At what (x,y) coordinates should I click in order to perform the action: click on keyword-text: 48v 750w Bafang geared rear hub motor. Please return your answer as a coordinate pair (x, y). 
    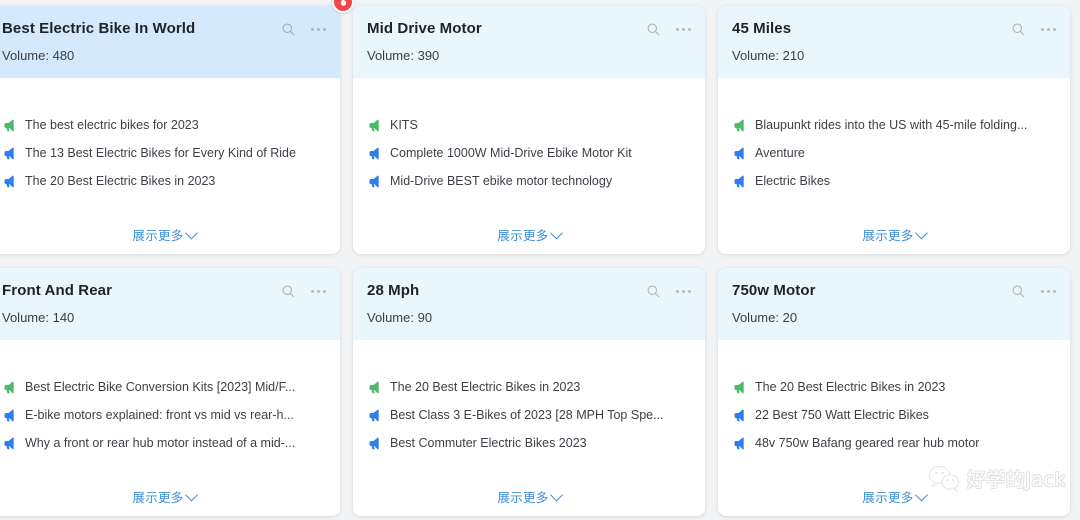
    Looking at the image, I should click on (867, 443).